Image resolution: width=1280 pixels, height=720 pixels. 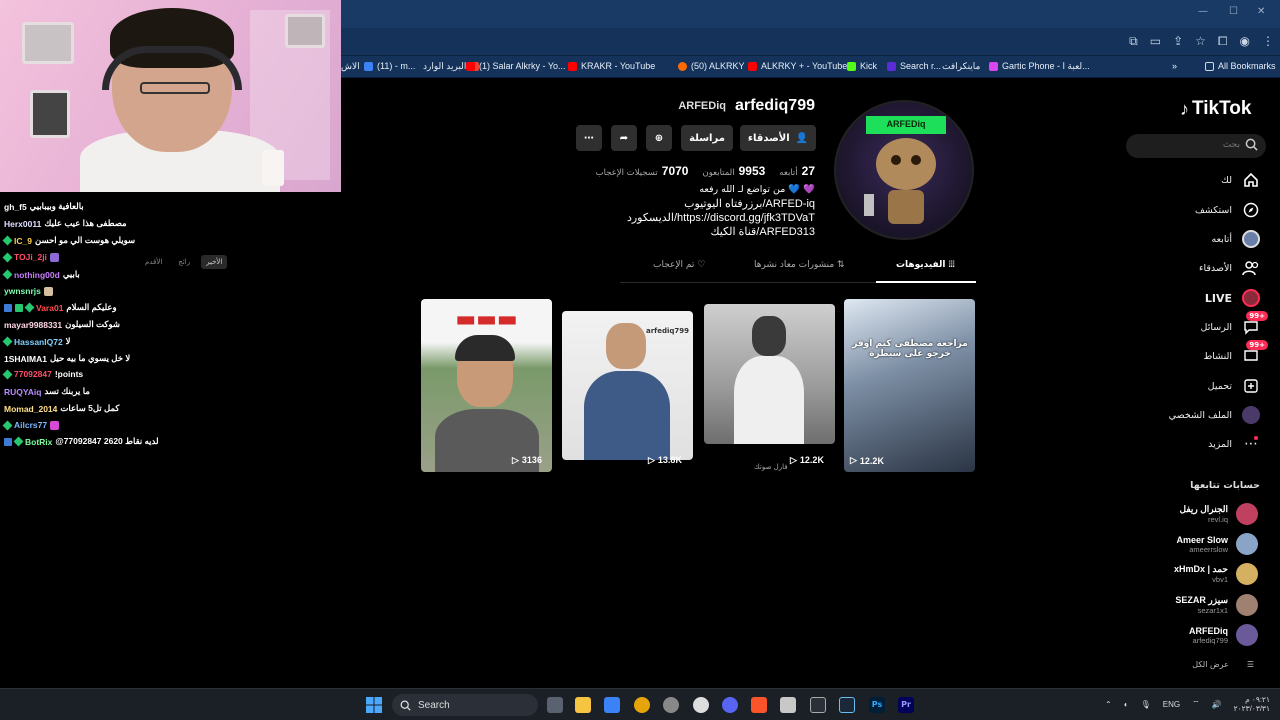 What do you see at coordinates (797, 169) in the screenshot?
I see `stat-following: 27أتابعه` at bounding box center [797, 169].